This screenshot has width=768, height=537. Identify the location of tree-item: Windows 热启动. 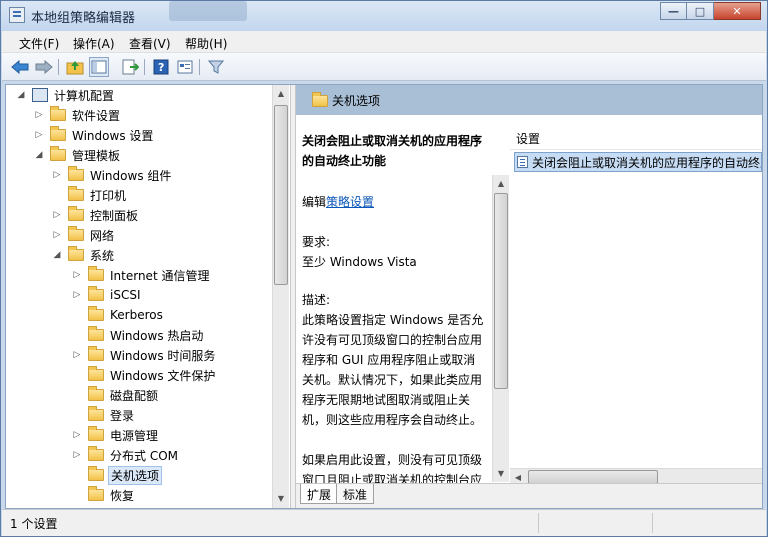
(138, 335).